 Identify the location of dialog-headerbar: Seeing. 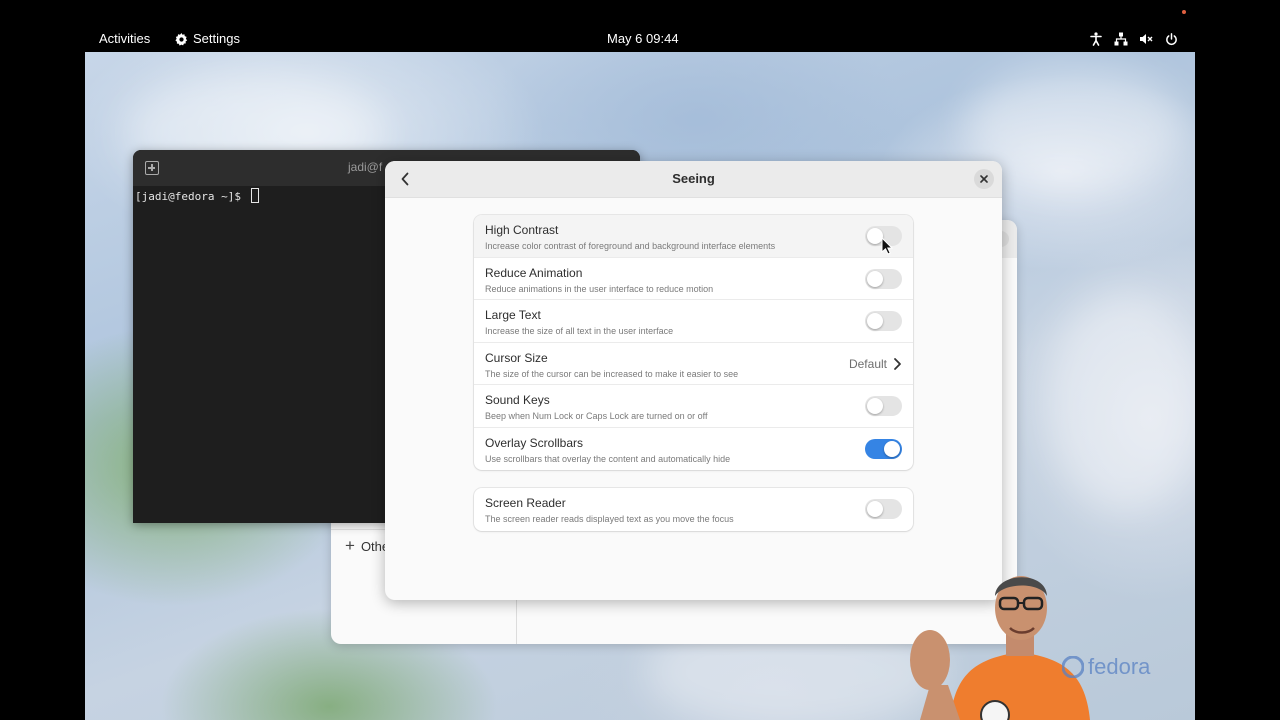
(693, 179).